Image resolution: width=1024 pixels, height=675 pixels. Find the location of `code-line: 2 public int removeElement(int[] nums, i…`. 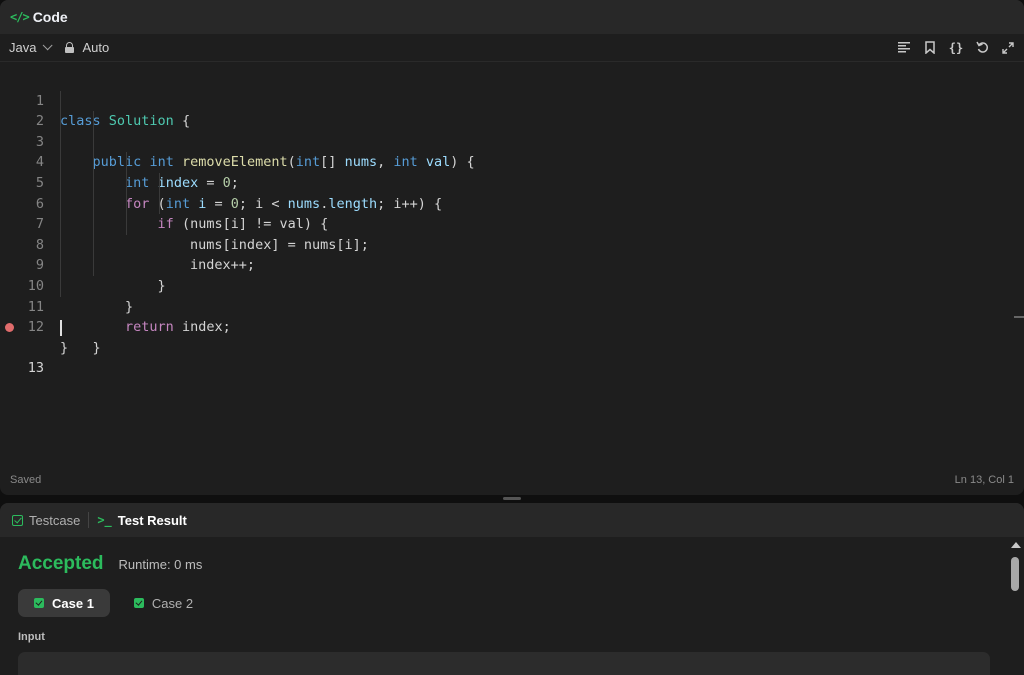

code-line: 2 public int removeElement(int[] nums, i… is located at coordinates (512, 130).